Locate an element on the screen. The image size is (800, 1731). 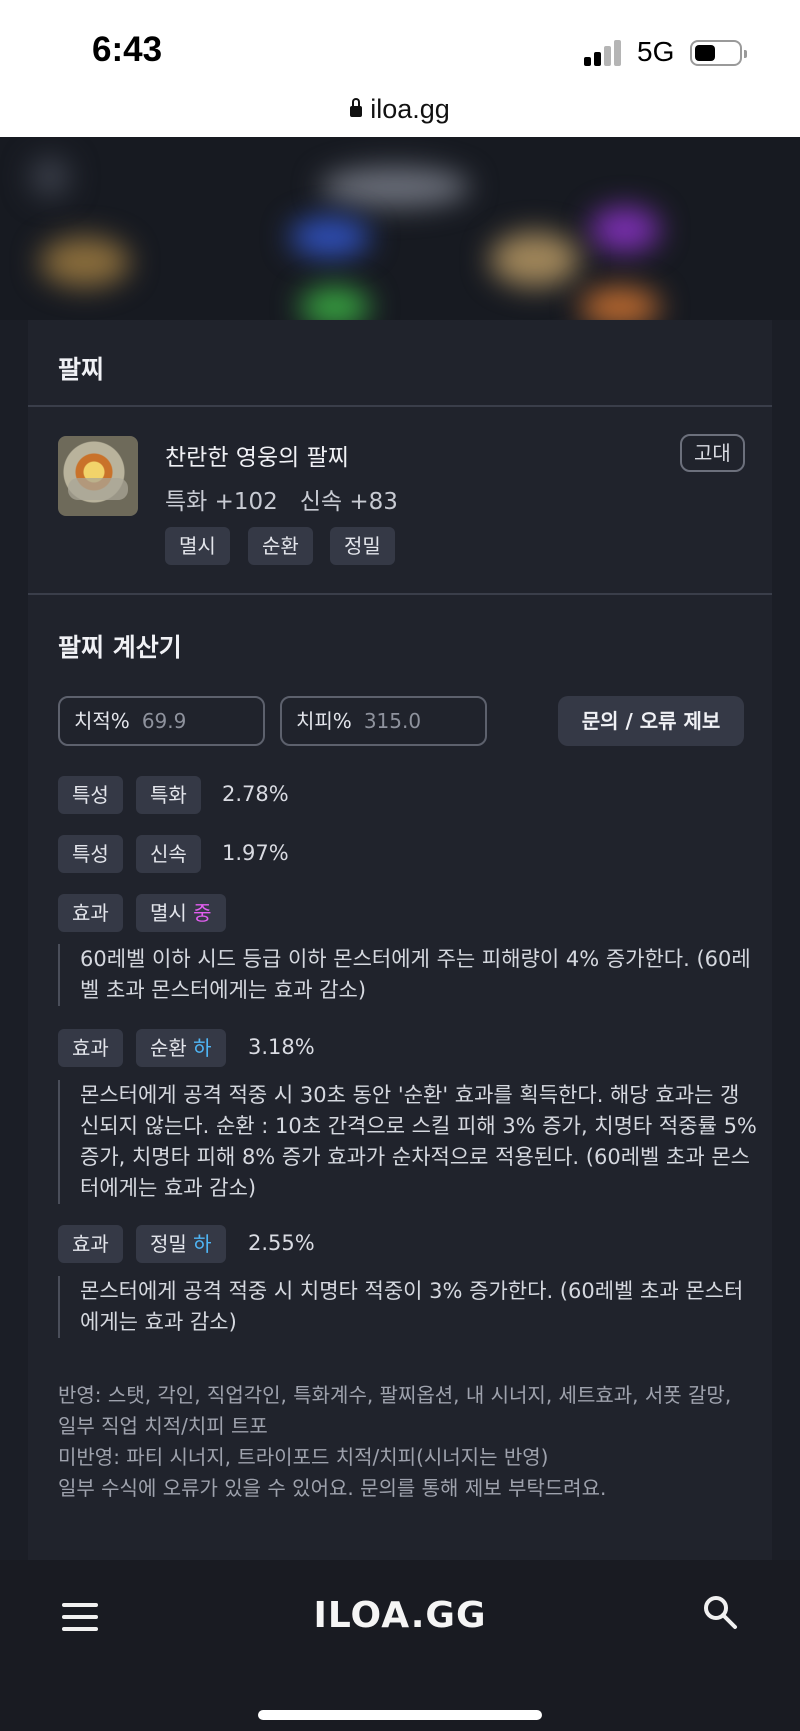
effect-name: 정밀 is located at coordinates (168, 1244).